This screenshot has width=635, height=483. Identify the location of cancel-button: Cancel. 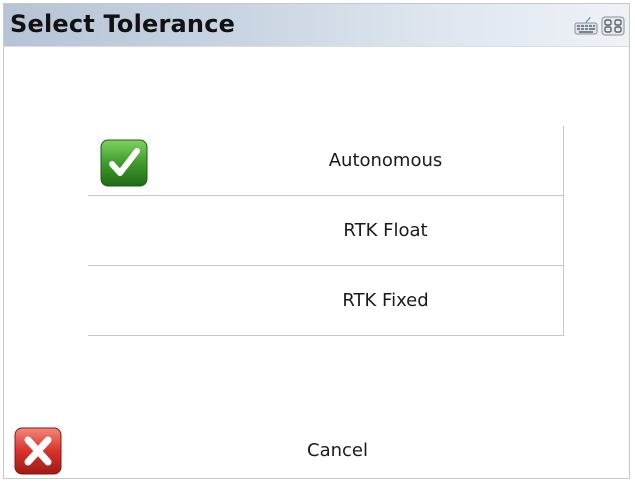
(337, 450).